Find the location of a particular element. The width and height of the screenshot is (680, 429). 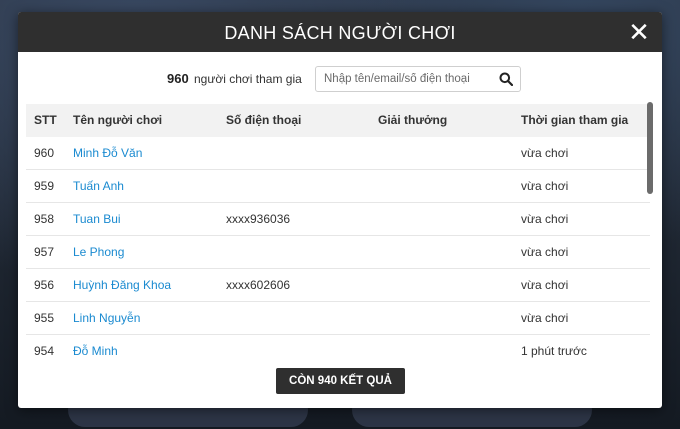

search-box is located at coordinates (418, 79).